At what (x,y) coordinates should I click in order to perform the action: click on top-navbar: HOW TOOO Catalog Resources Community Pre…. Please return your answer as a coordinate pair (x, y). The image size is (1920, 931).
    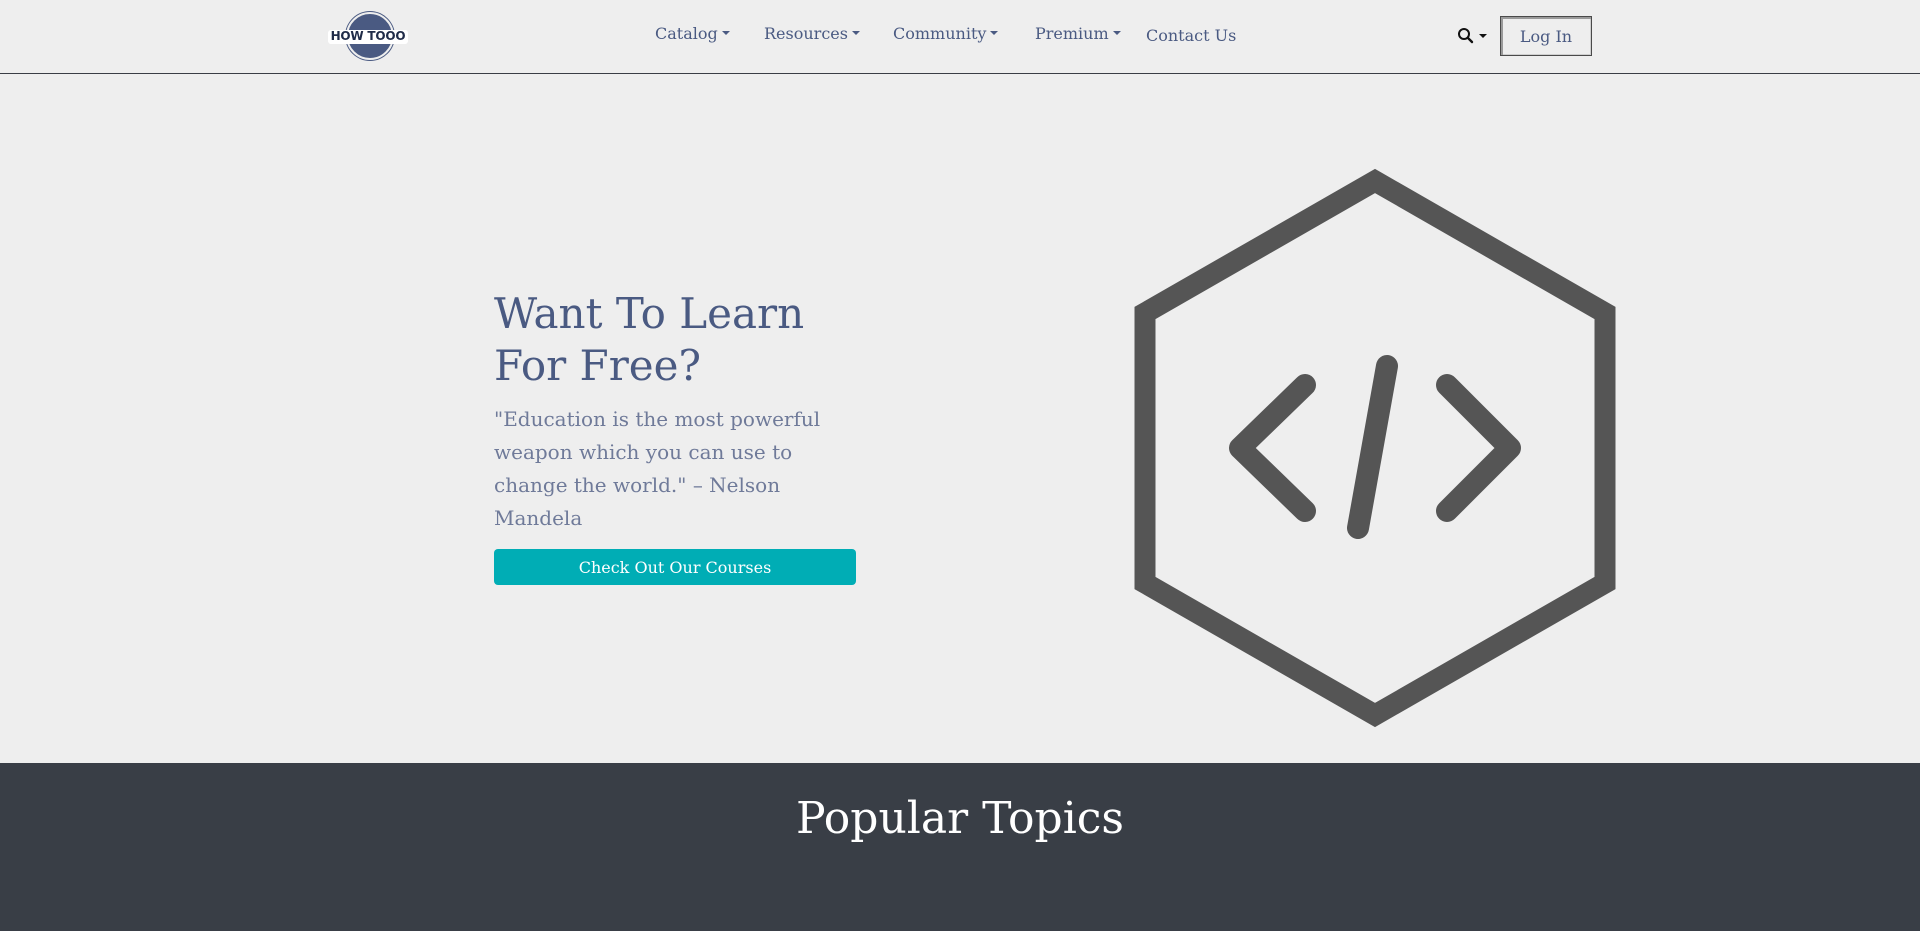
    Looking at the image, I should click on (960, 37).